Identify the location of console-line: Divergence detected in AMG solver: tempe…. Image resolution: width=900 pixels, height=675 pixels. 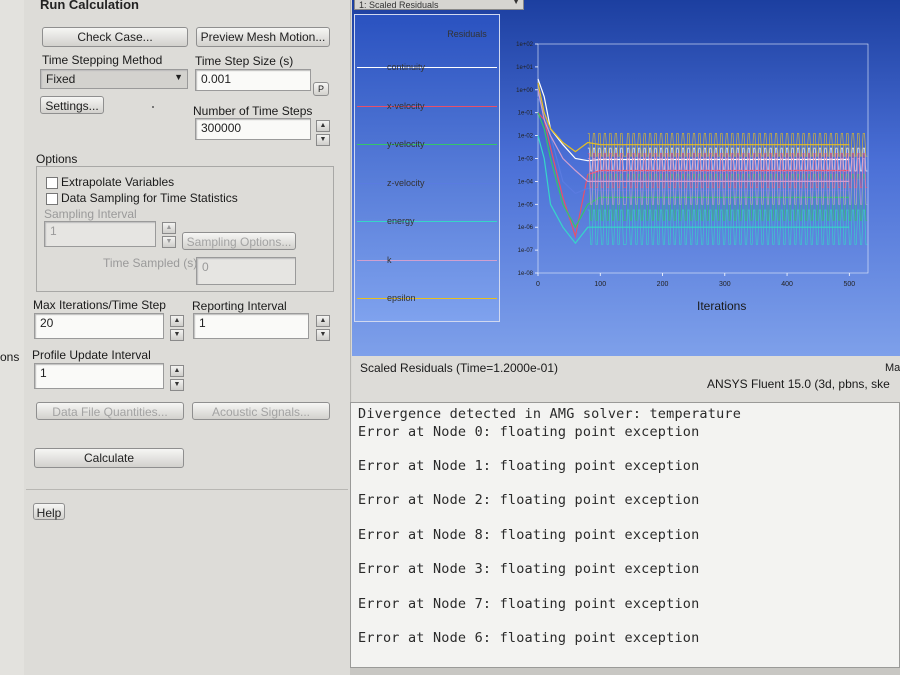
(550, 414).